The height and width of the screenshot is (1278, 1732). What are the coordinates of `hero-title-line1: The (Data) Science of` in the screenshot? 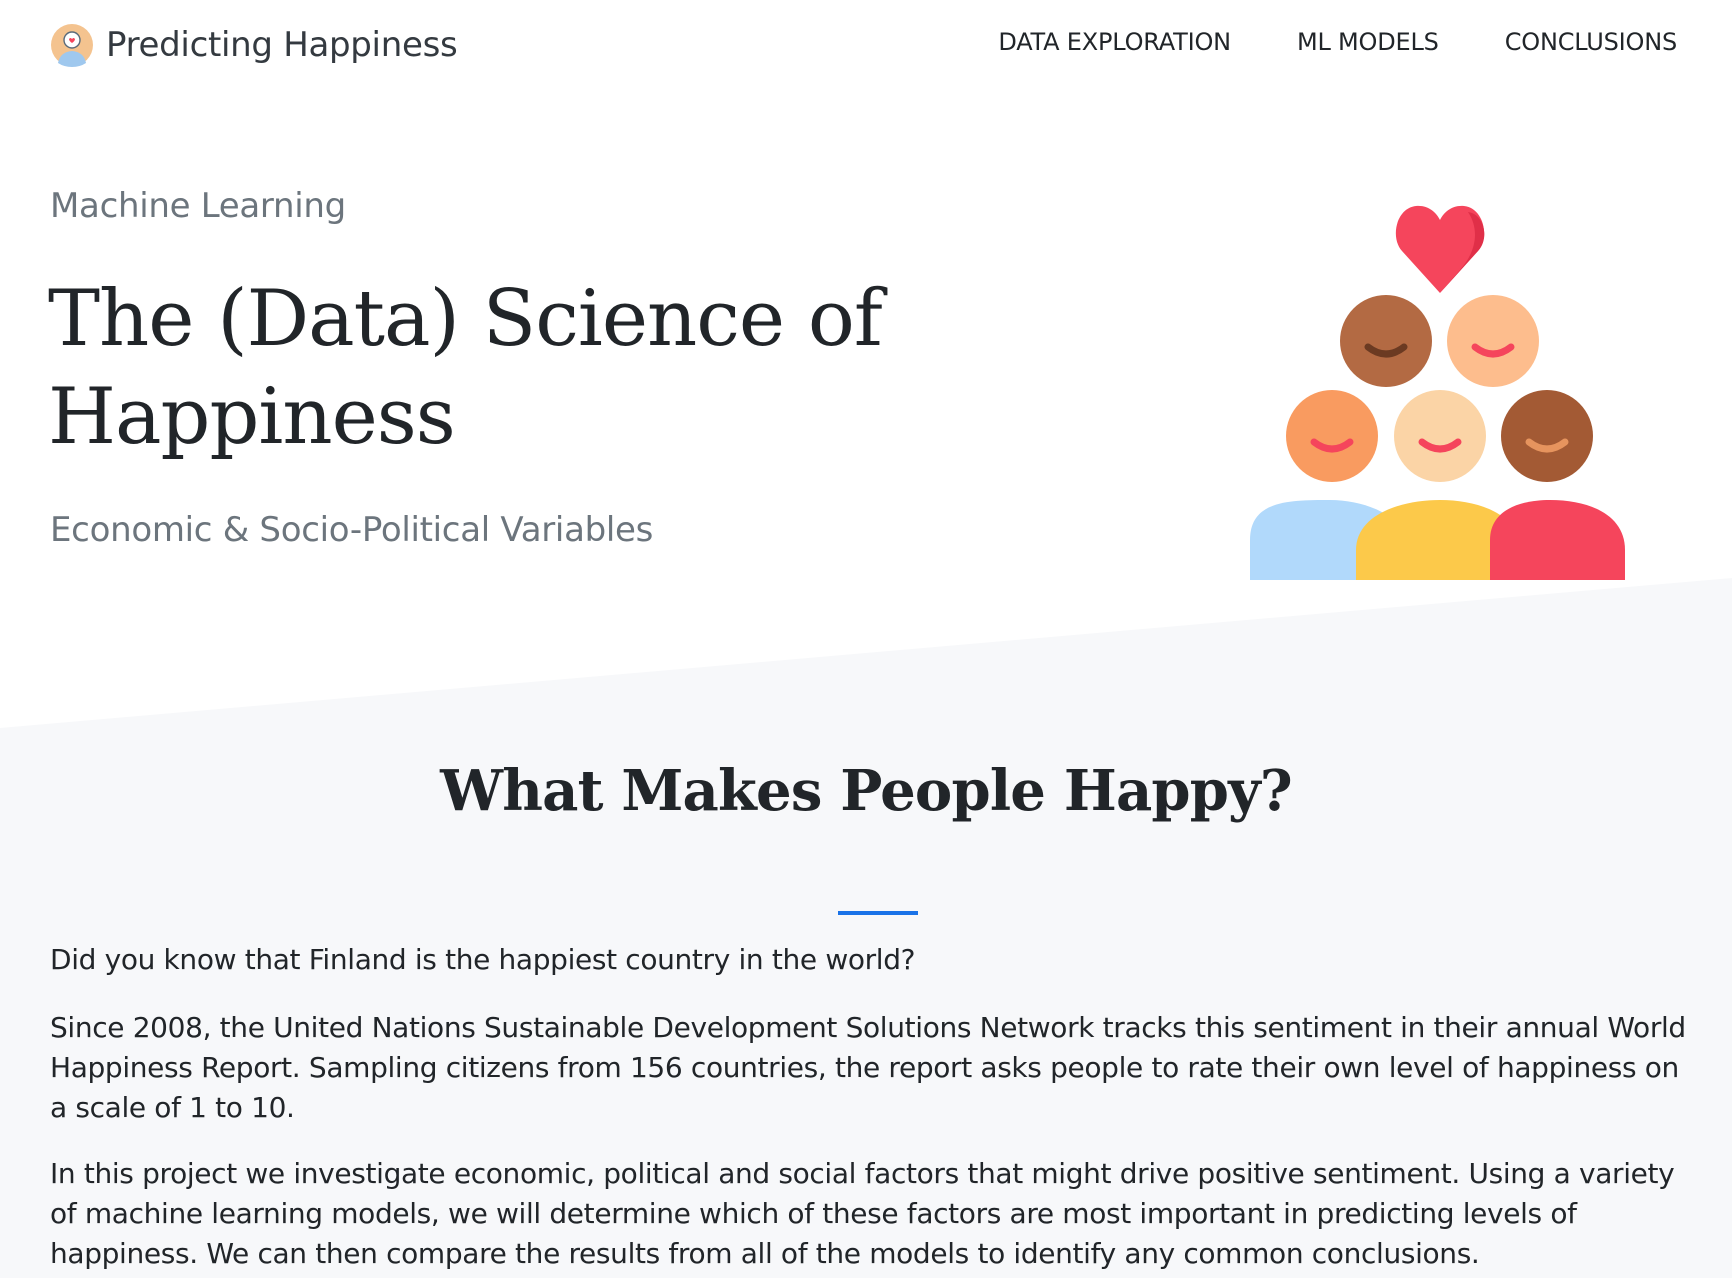 It's located at (465, 319).